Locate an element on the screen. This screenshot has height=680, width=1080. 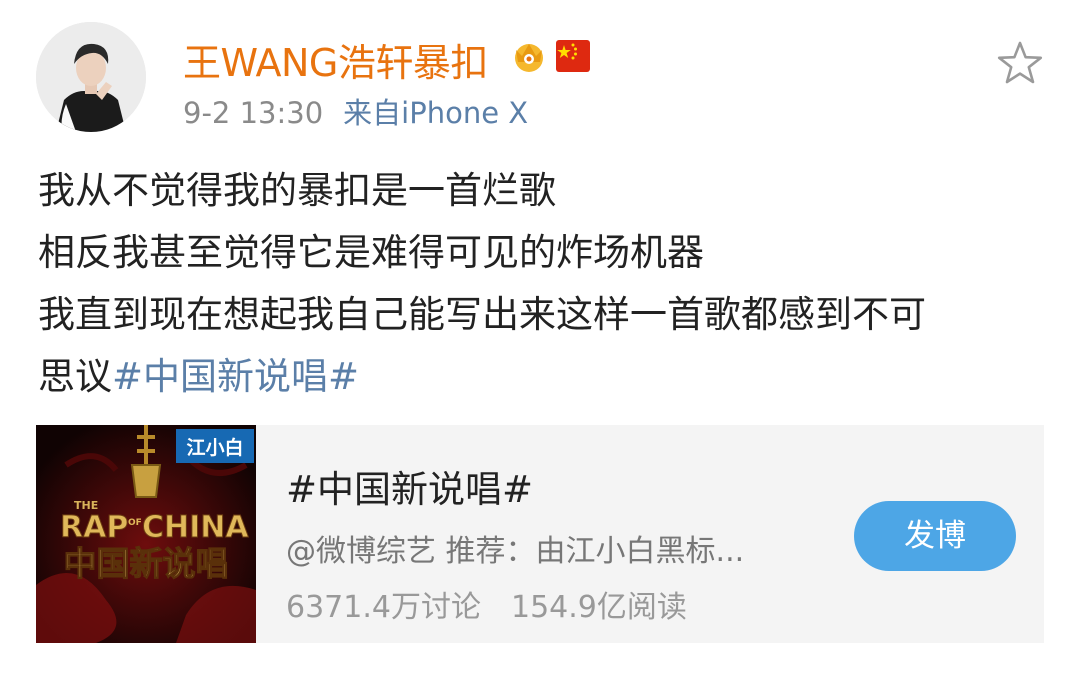
post-line: 相反我甚至觉得它是难得可见的炸场机器 is located at coordinates (371, 252).